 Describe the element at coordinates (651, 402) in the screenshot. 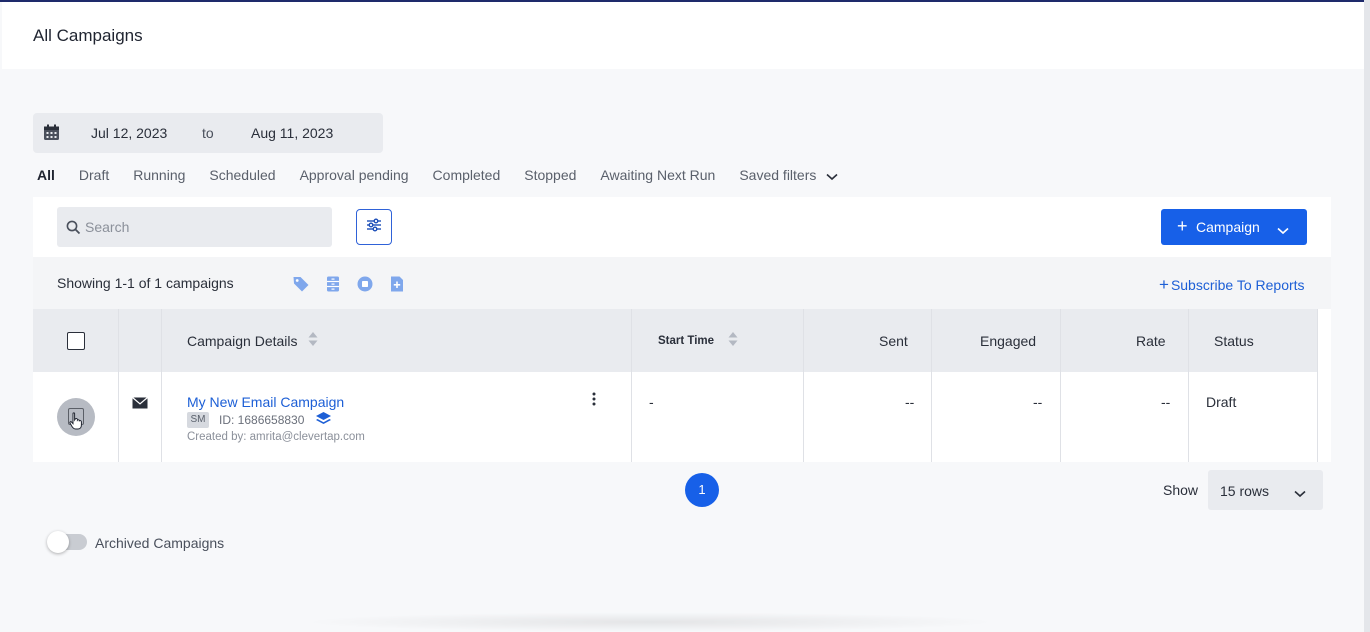

I see `row-start-time: -` at that location.